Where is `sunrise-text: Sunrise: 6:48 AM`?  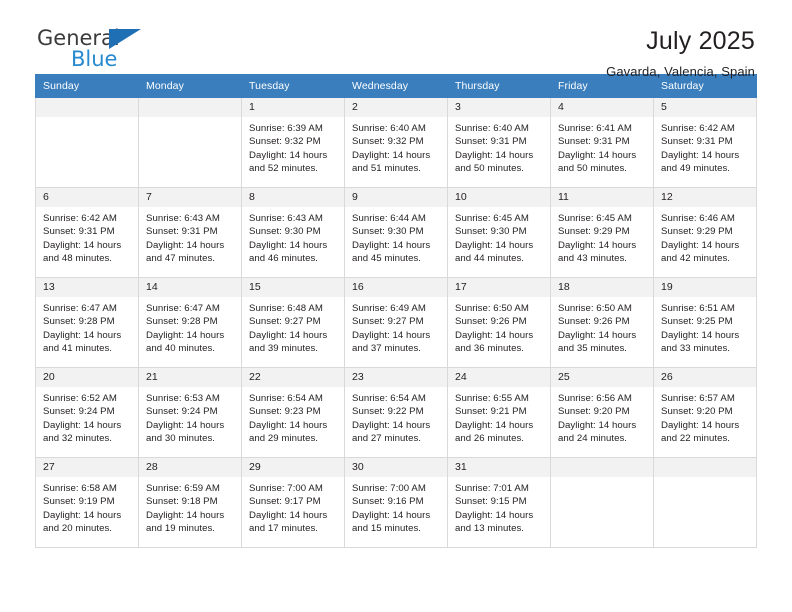
sunrise-text: Sunrise: 6:48 AM is located at coordinates (286, 308).